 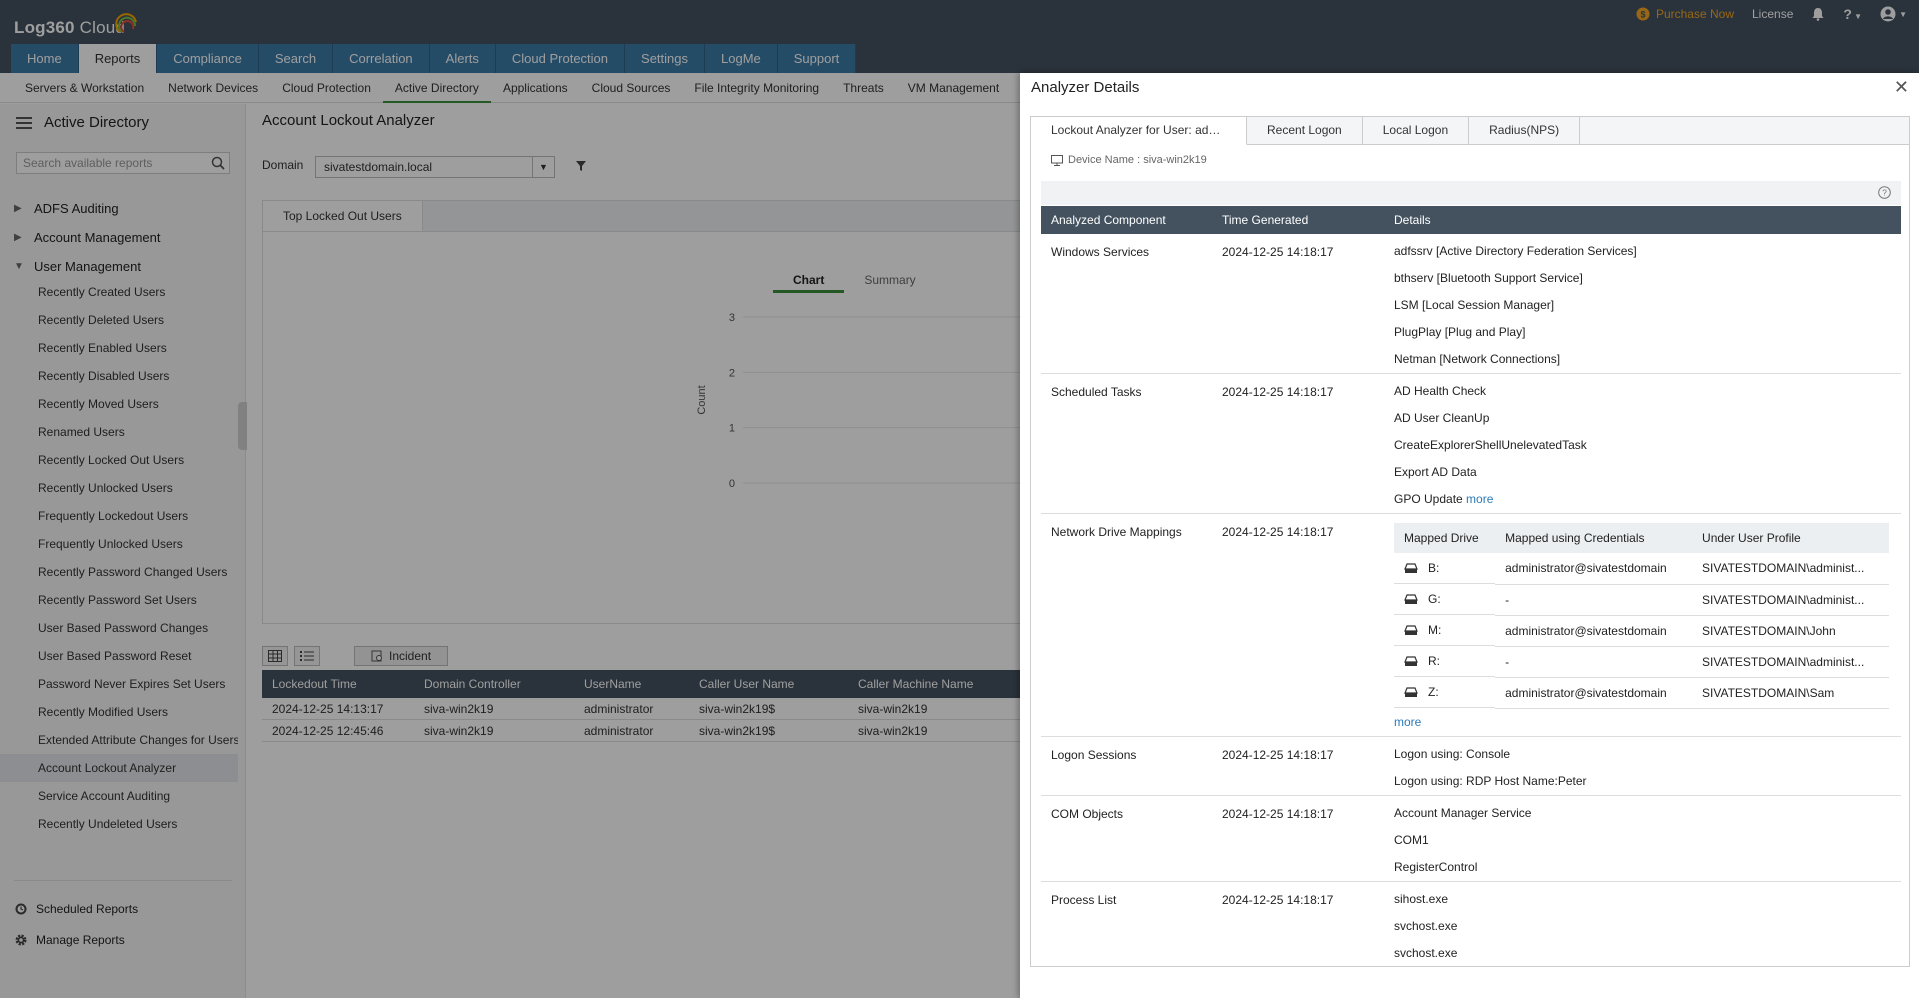 I want to click on info-bar: ?, so click(x=1471, y=193).